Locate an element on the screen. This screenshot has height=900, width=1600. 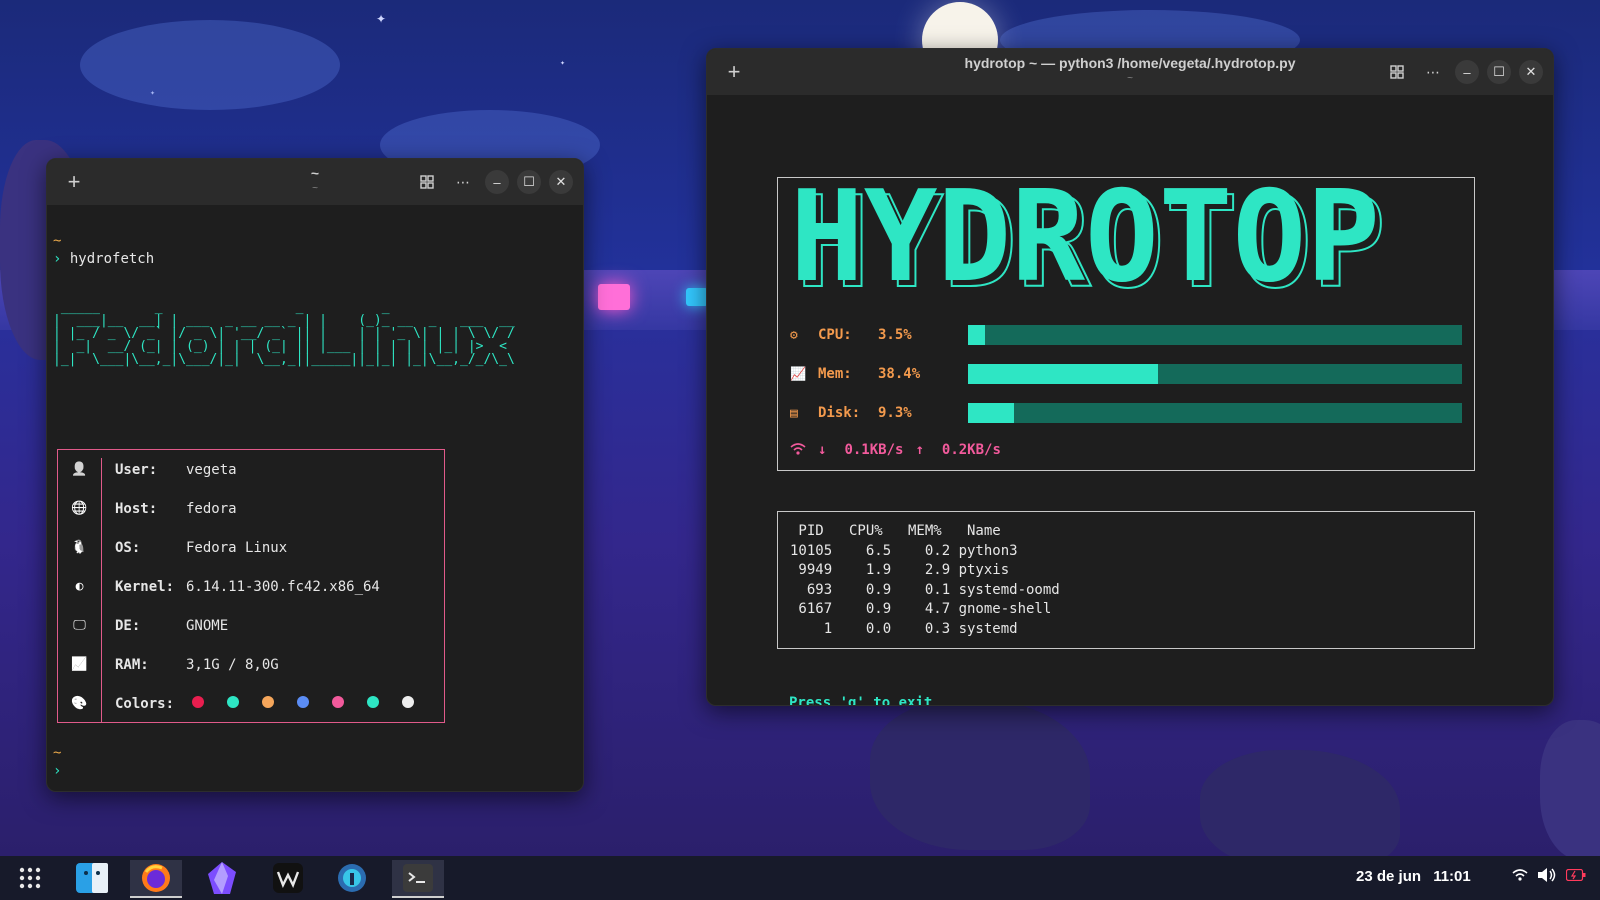
info-value: fedora is located at coordinates (211, 508).